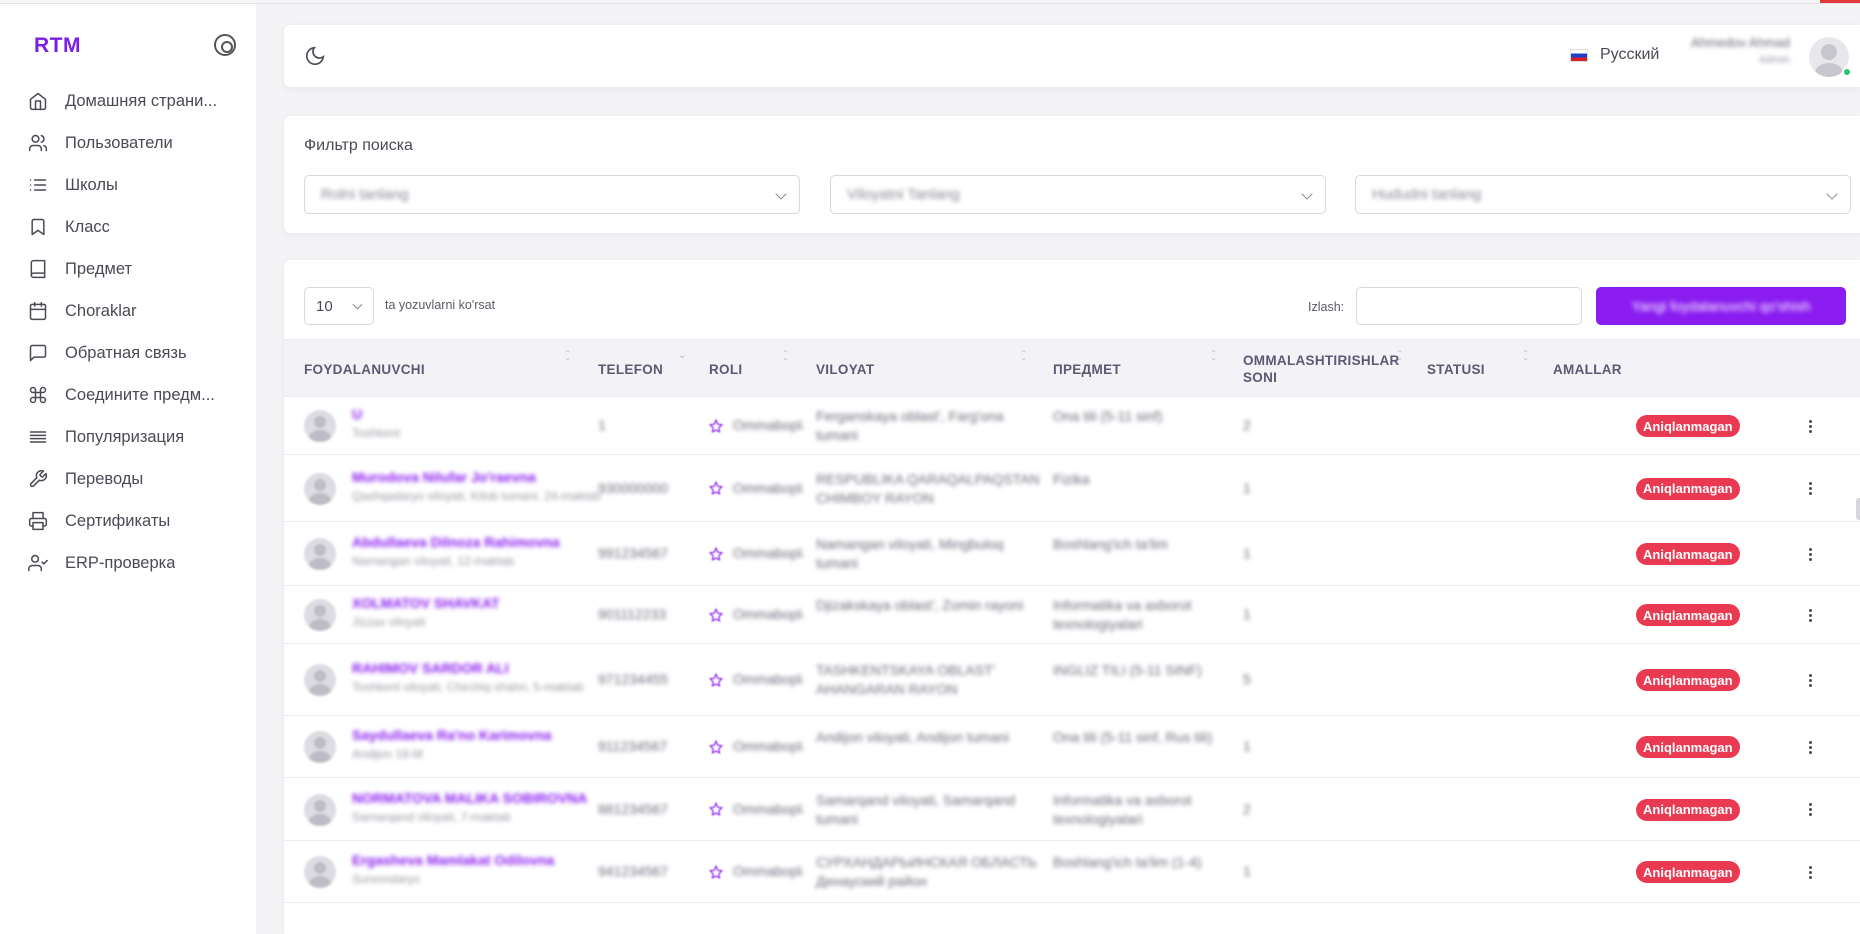  What do you see at coordinates (682, 356) in the screenshot?
I see `sort-icon: ⌄` at bounding box center [682, 356].